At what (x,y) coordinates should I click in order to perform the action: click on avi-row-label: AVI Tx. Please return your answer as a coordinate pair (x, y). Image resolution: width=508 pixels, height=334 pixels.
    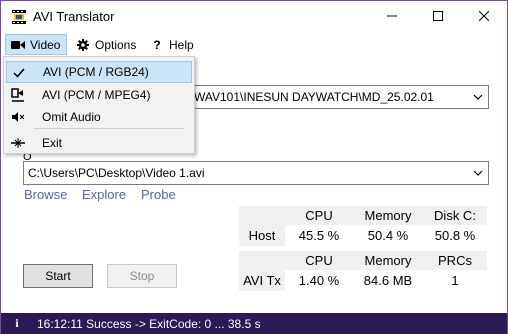
    Looking at the image, I should click on (262, 280).